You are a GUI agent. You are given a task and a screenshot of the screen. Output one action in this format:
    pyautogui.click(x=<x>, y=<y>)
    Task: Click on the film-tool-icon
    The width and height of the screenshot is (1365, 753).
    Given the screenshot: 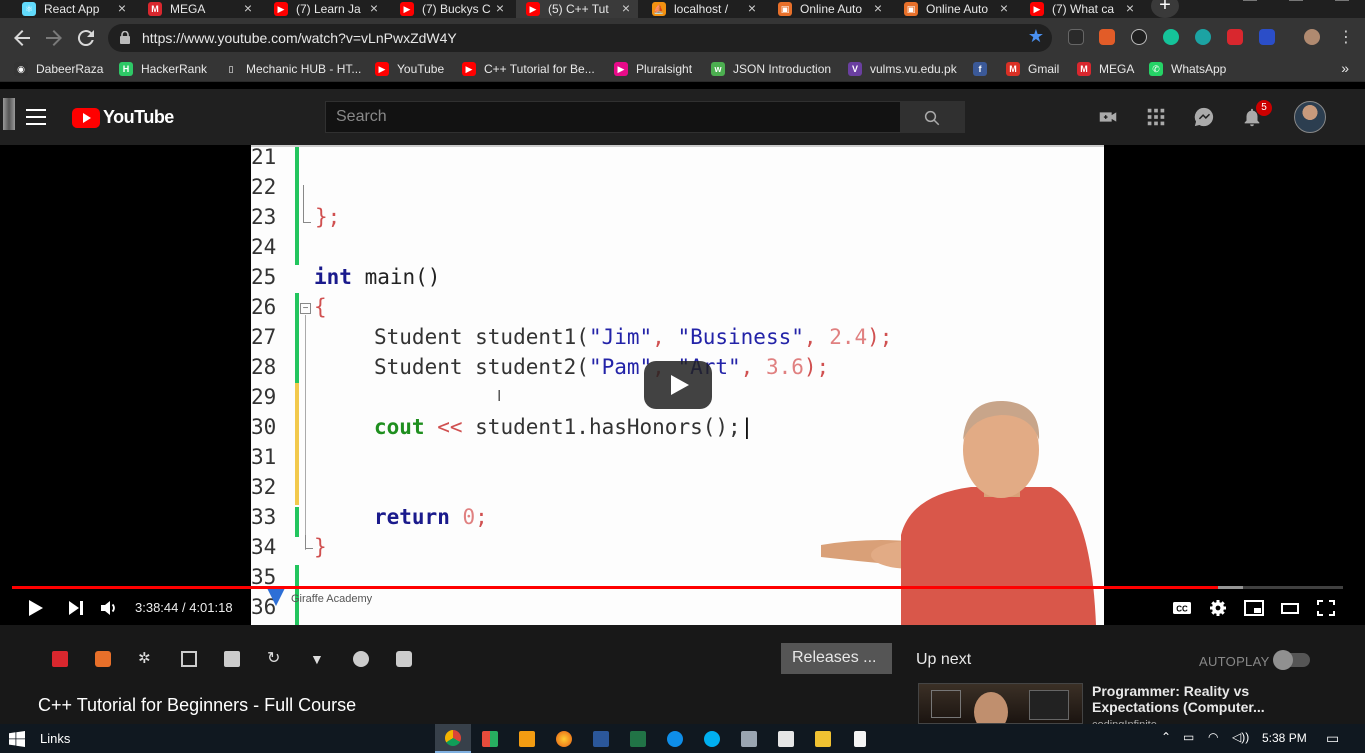 What is the action you would take?
    pyautogui.click(x=189, y=659)
    